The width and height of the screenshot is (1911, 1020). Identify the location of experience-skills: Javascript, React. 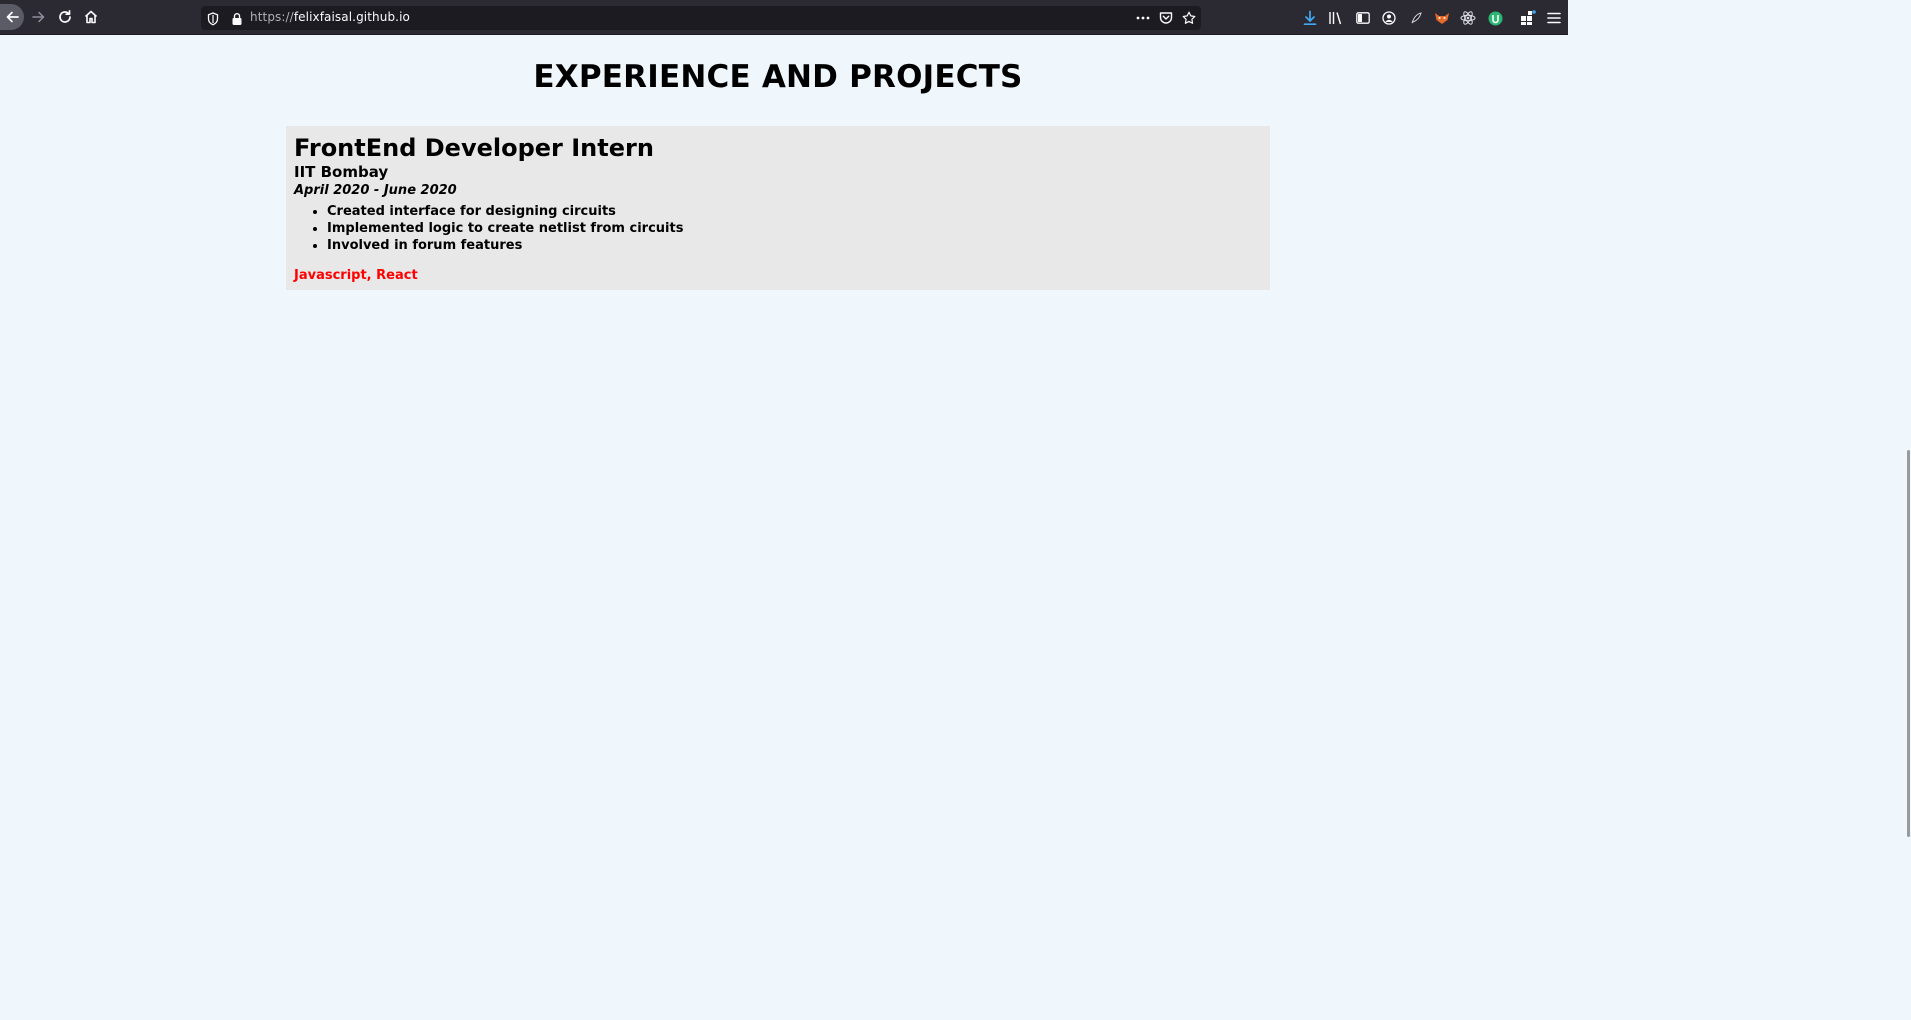
(356, 275).